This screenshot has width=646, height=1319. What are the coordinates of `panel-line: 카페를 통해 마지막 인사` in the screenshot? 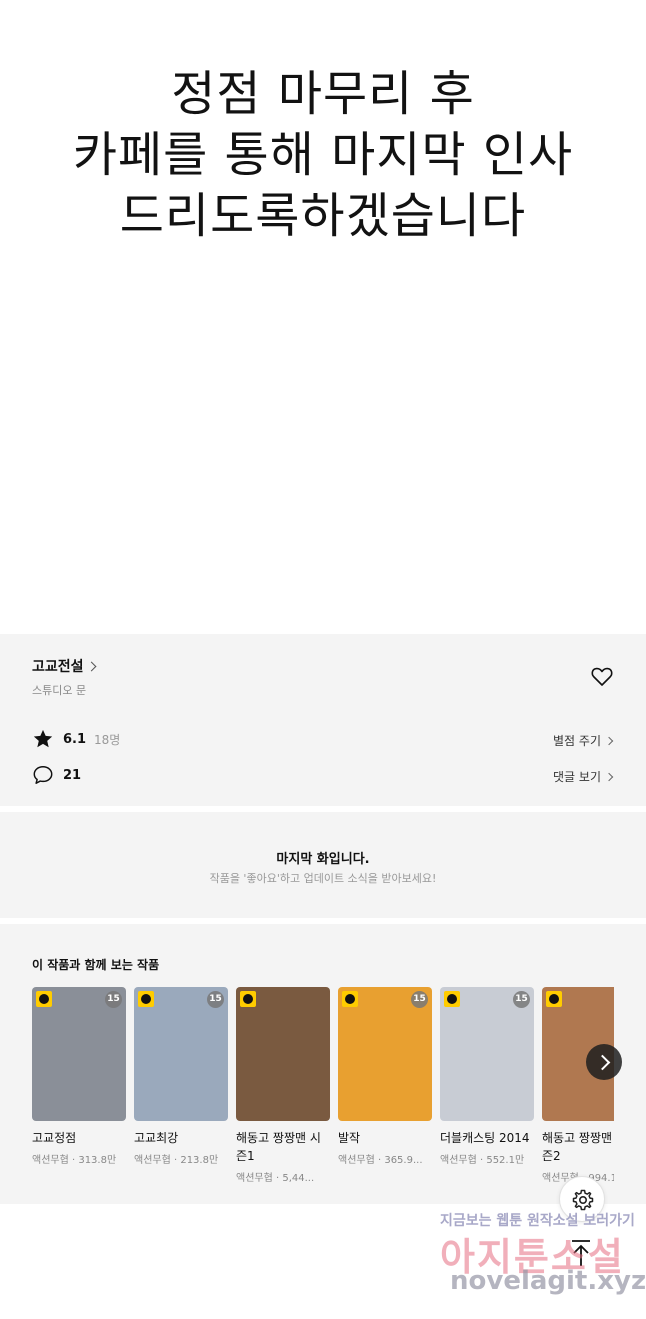 It's located at (323, 155).